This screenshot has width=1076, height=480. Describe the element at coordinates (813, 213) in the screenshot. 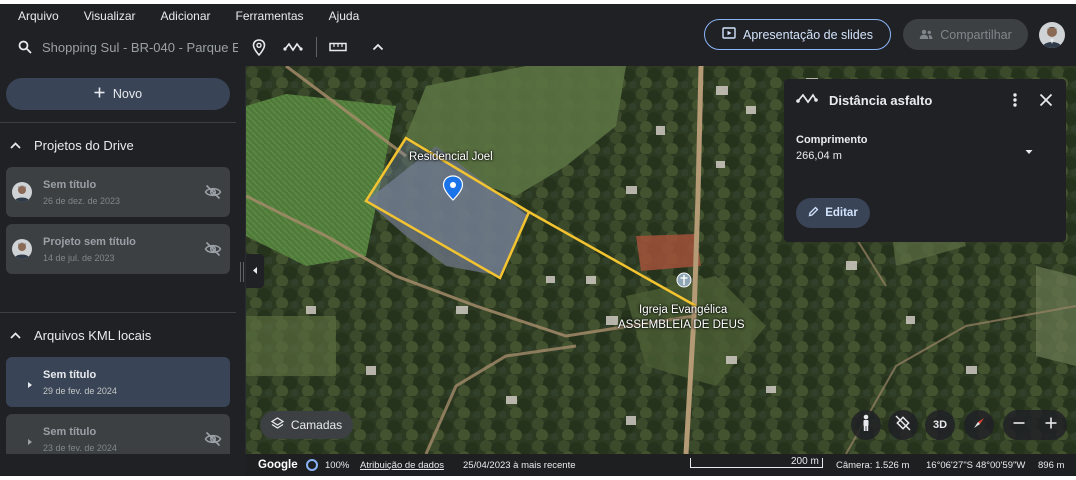

I see `pencil-icon` at that location.